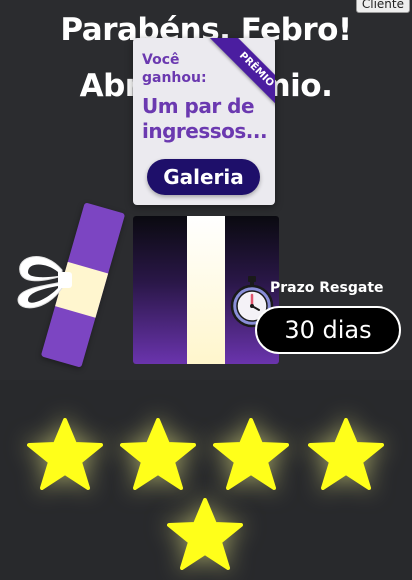 This screenshot has height=580, width=412. What do you see at coordinates (242, 77) in the screenshot?
I see `prize-ribbon-label: PRÊMIO` at bounding box center [242, 77].